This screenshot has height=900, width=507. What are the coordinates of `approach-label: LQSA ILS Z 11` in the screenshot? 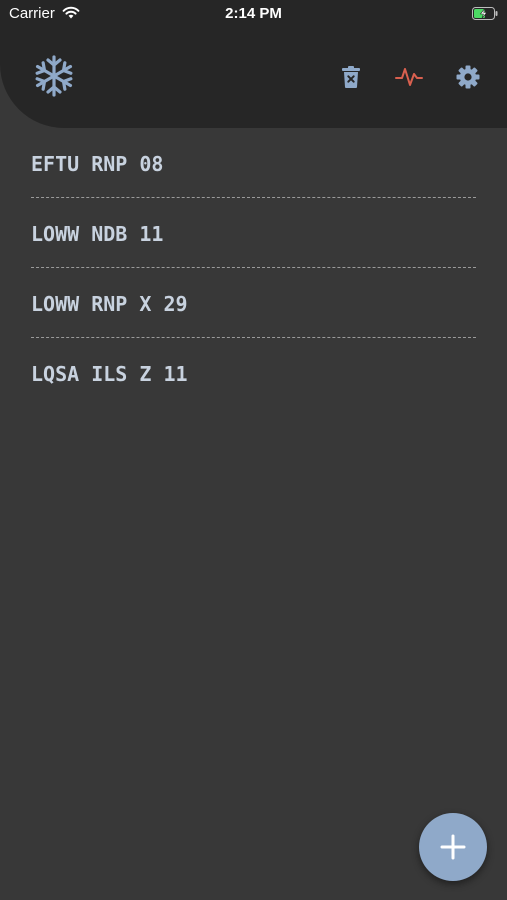 It's located at (109, 373).